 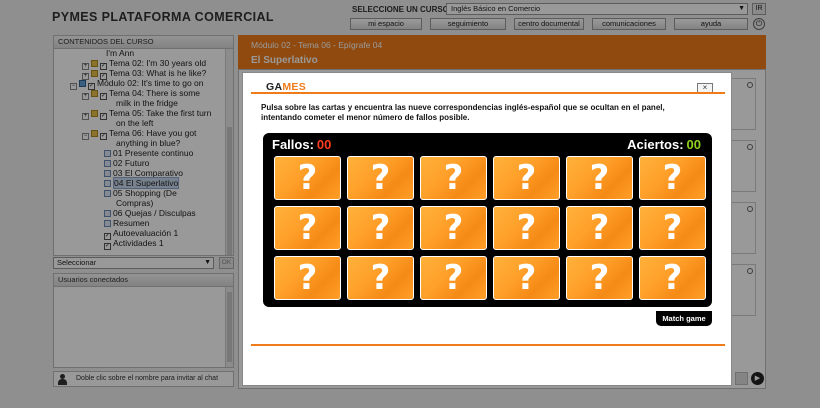 I want to click on match-game-label: Match game, so click(x=684, y=318).